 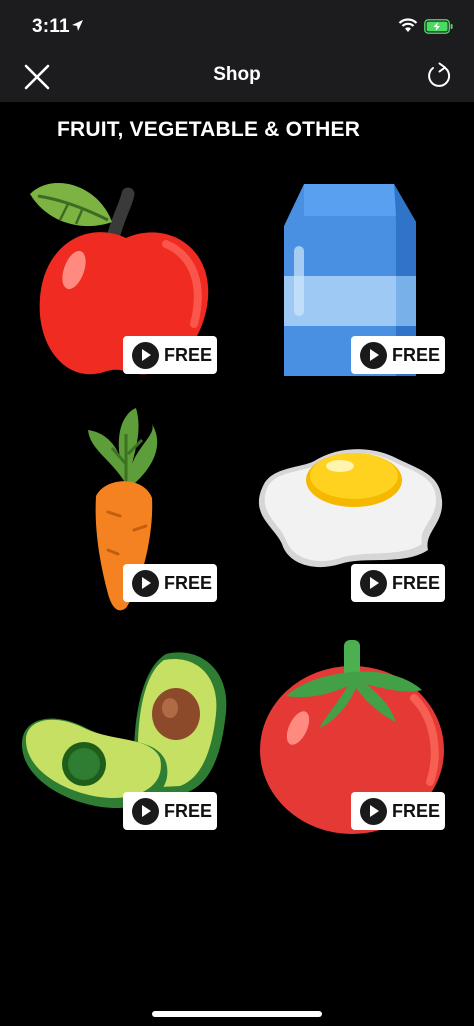 I want to click on home-indicator, so click(x=237, y=1014).